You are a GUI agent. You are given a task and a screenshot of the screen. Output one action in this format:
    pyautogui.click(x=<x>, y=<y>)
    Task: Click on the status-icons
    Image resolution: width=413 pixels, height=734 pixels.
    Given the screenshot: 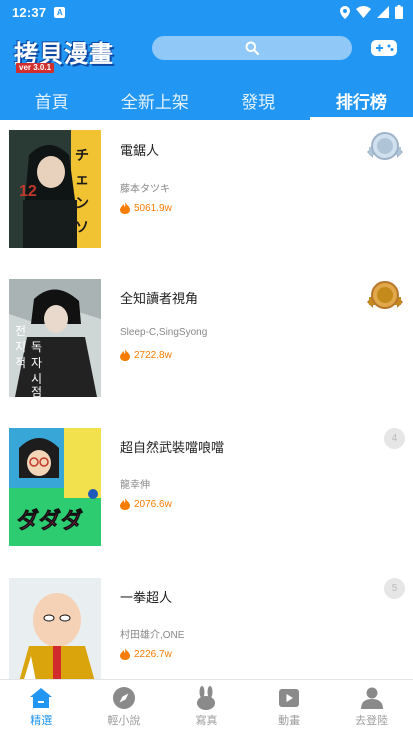 What is the action you would take?
    pyautogui.click(x=371, y=12)
    